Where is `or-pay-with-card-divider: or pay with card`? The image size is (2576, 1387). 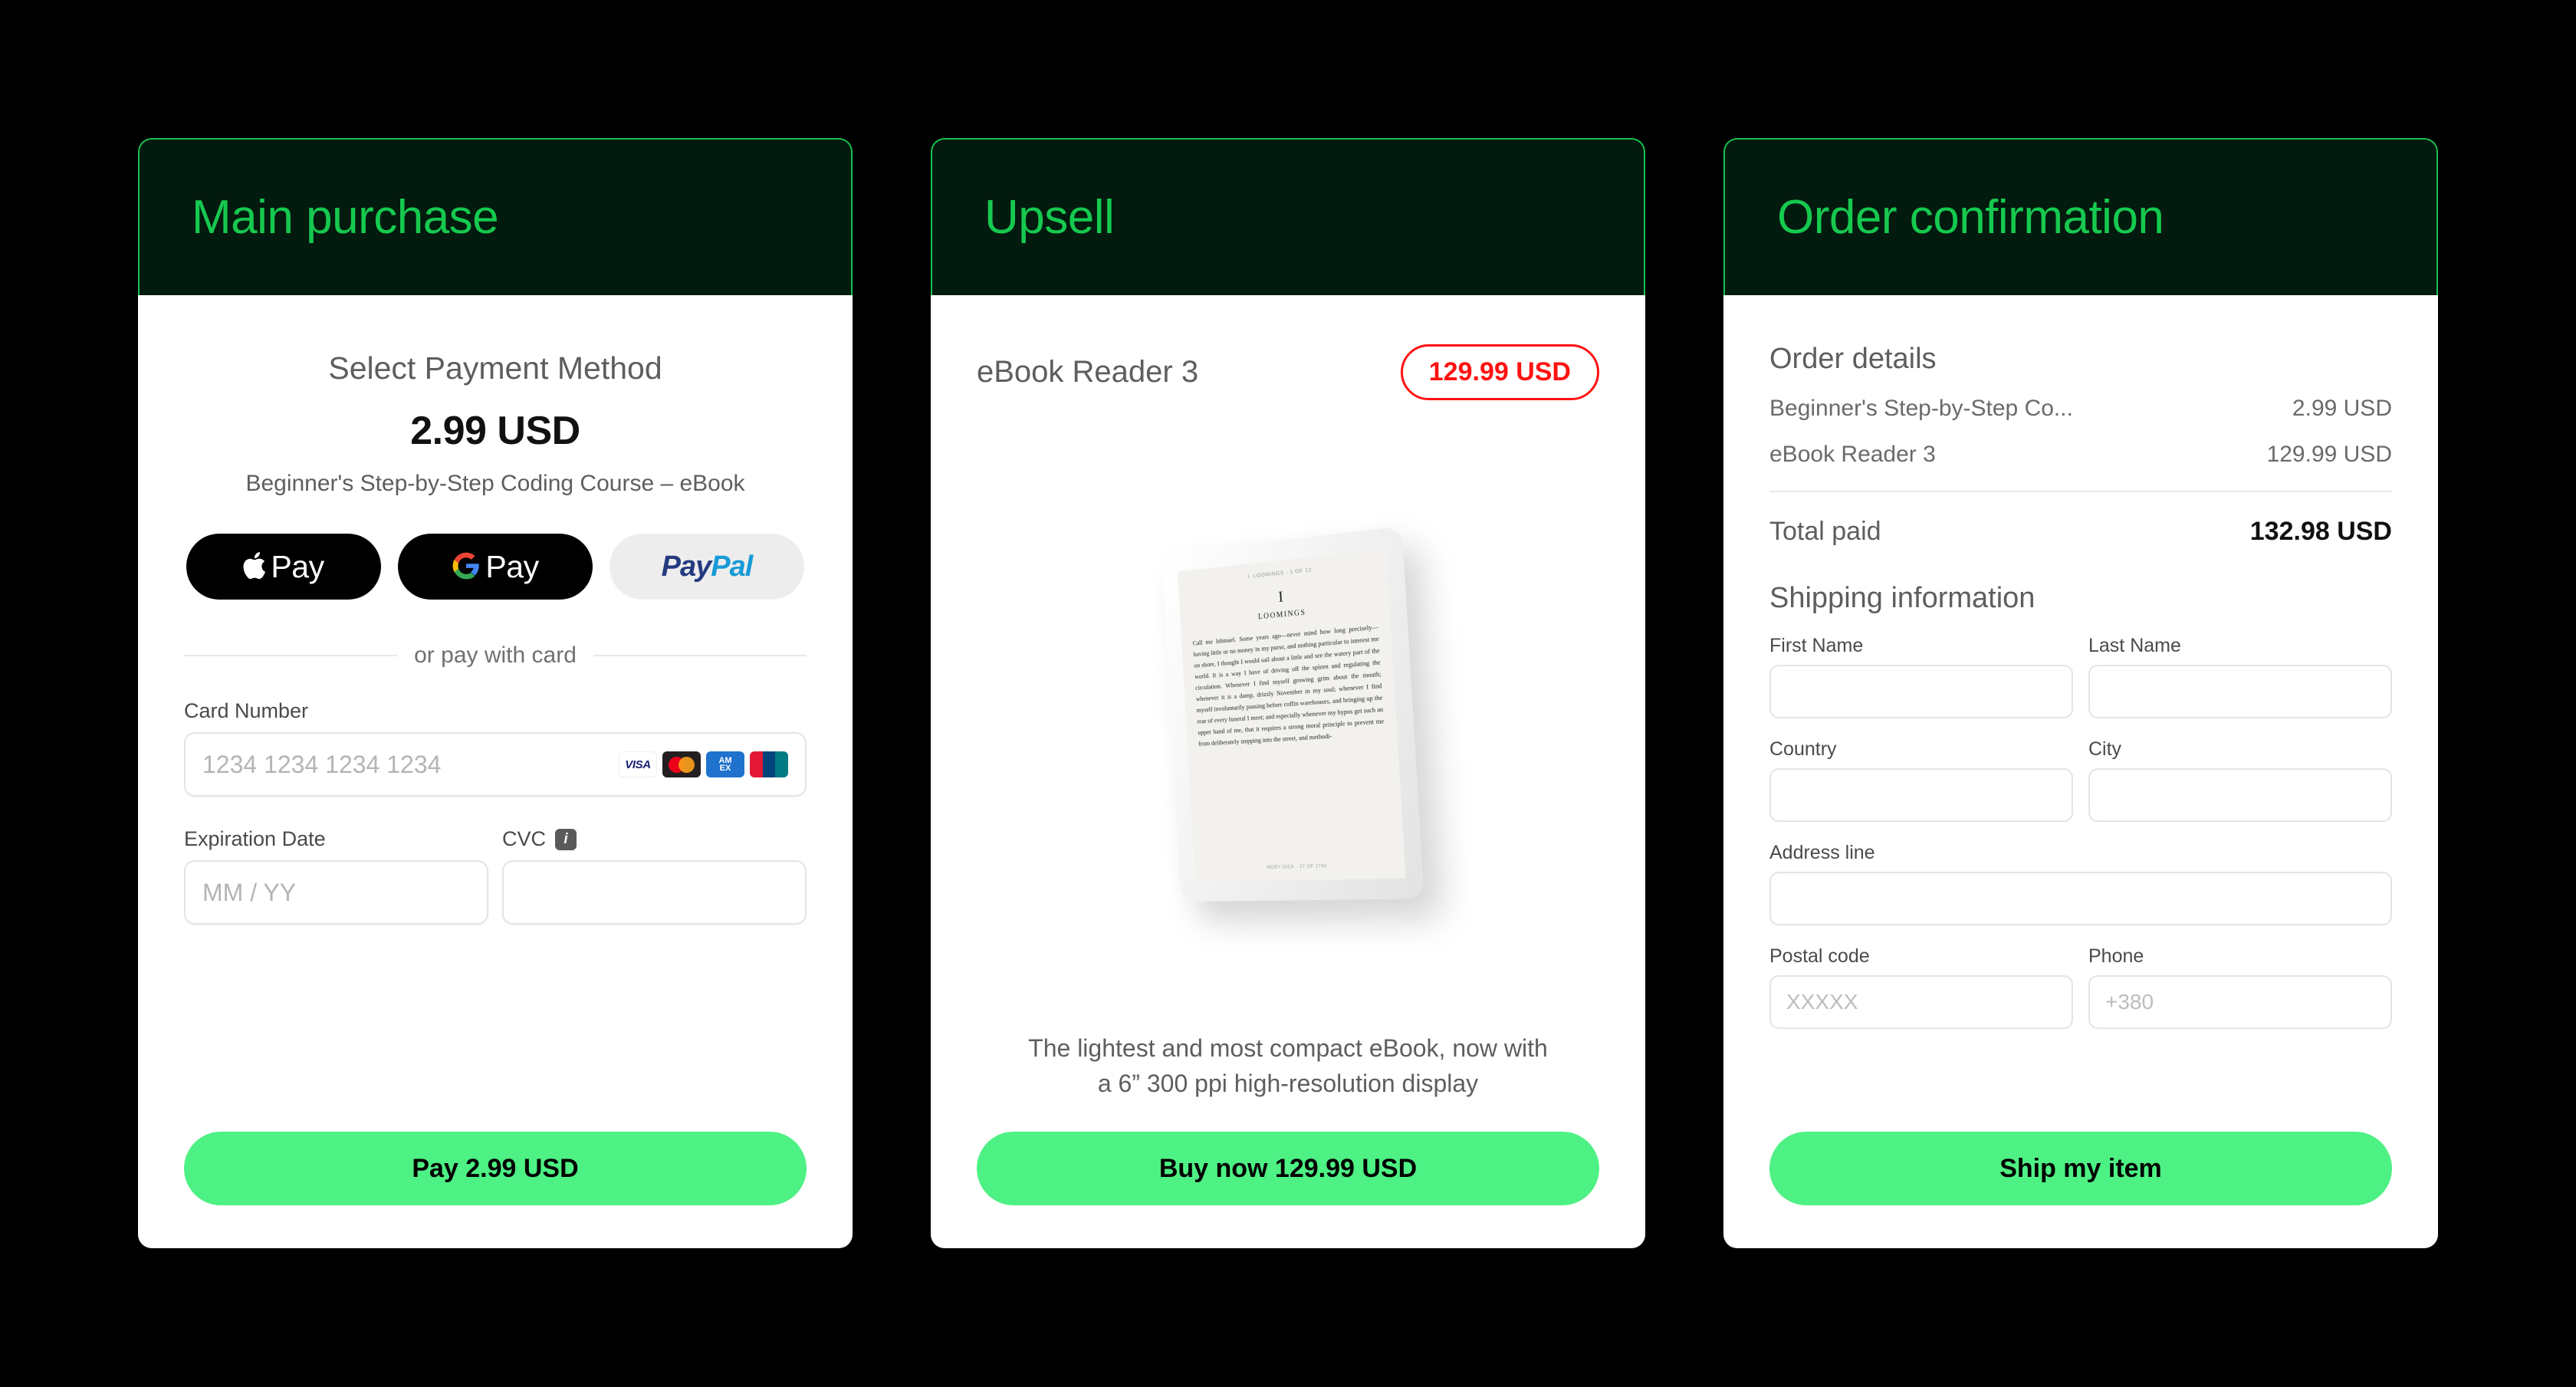
or-pay-with-card-divider: or pay with card is located at coordinates (496, 656).